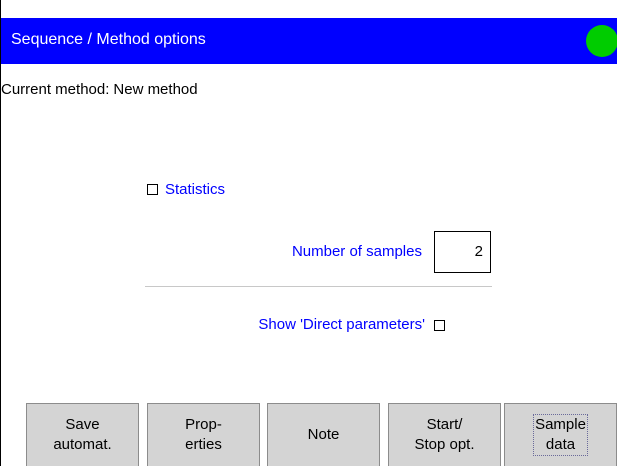  What do you see at coordinates (55, 89) in the screenshot?
I see `current-method-label: Current method:` at bounding box center [55, 89].